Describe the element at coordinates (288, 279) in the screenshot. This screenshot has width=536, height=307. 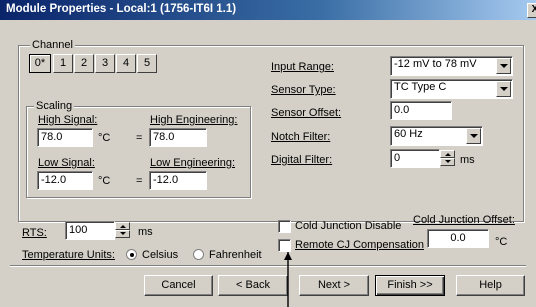
I see `pointer-arrow-icon` at that location.